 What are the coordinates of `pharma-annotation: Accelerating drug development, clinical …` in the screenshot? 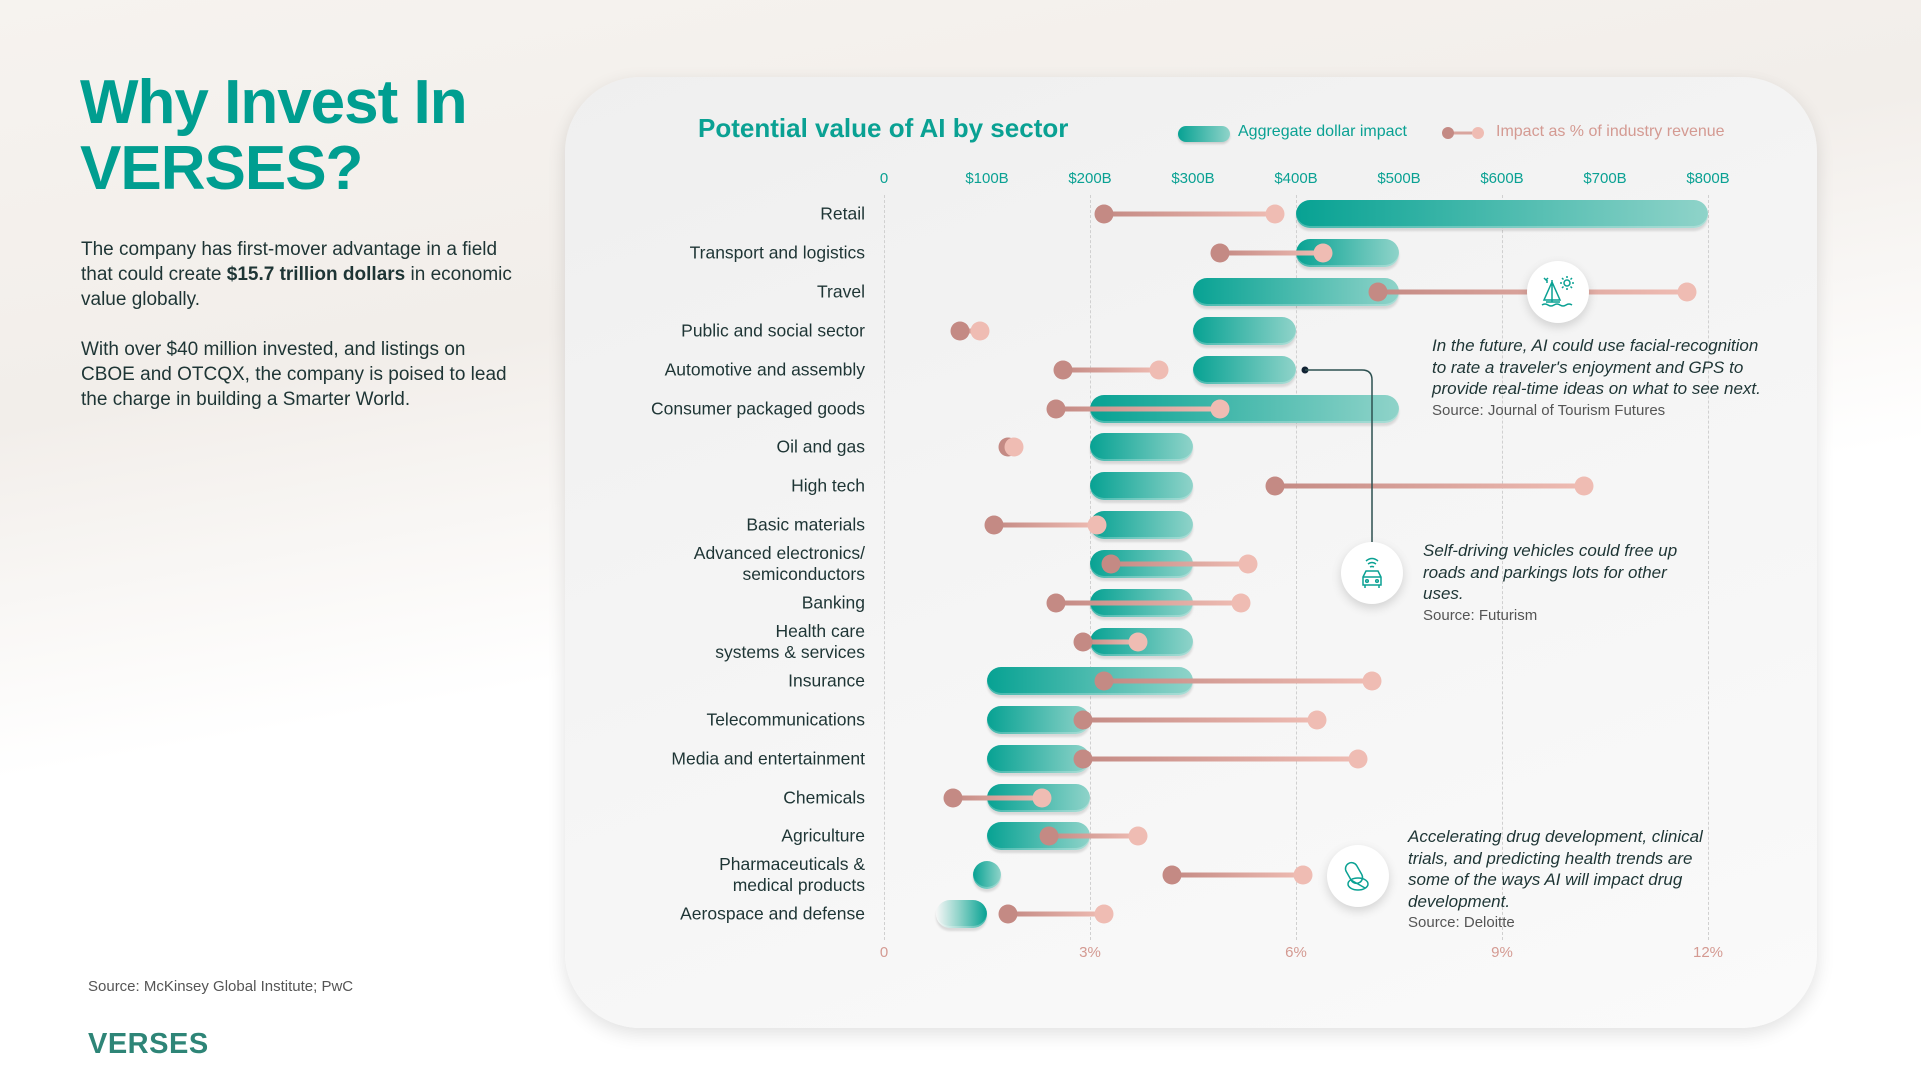 It's located at (1563, 880).